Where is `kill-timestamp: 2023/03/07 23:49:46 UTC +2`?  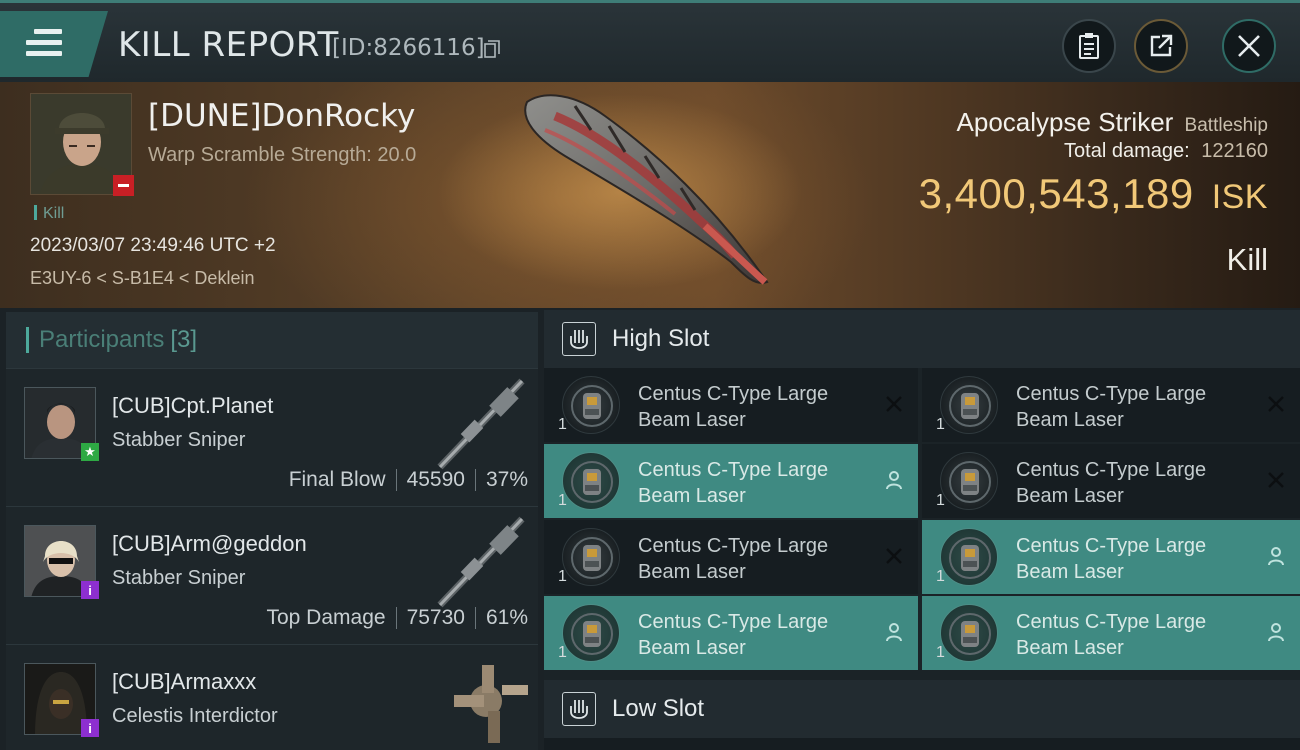 kill-timestamp: 2023/03/07 23:49:46 UTC +2 is located at coordinates (153, 245).